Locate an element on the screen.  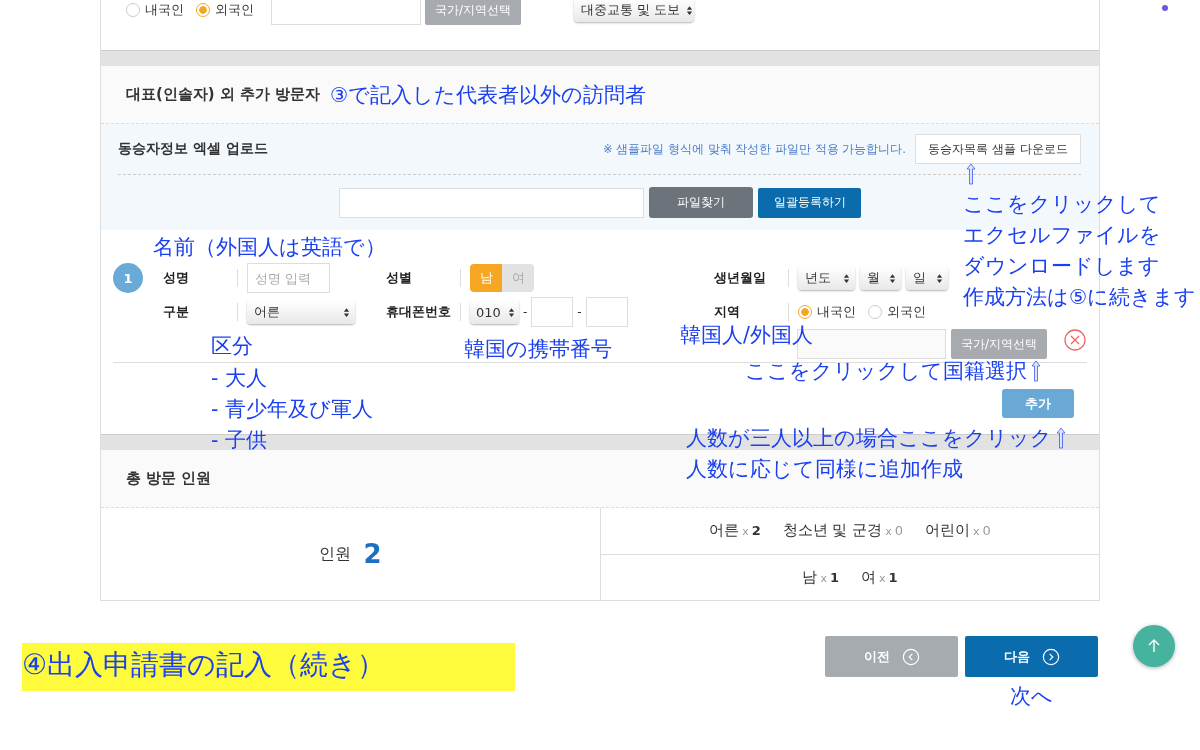
category-label: 청소년 및 군경 is located at coordinates (832, 531).